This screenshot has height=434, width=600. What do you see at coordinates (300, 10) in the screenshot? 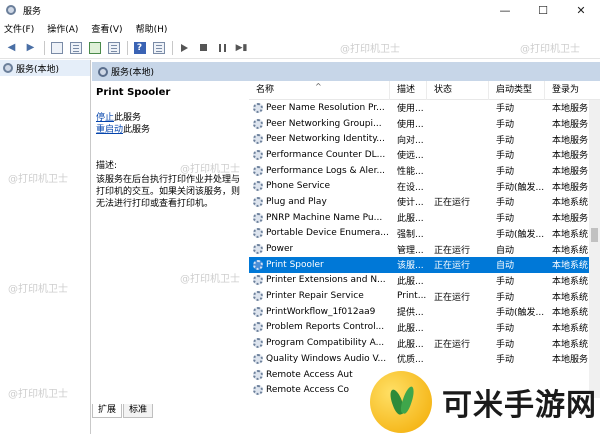
I see `title-bar: 服务 — ☐ ✕` at bounding box center [300, 10].